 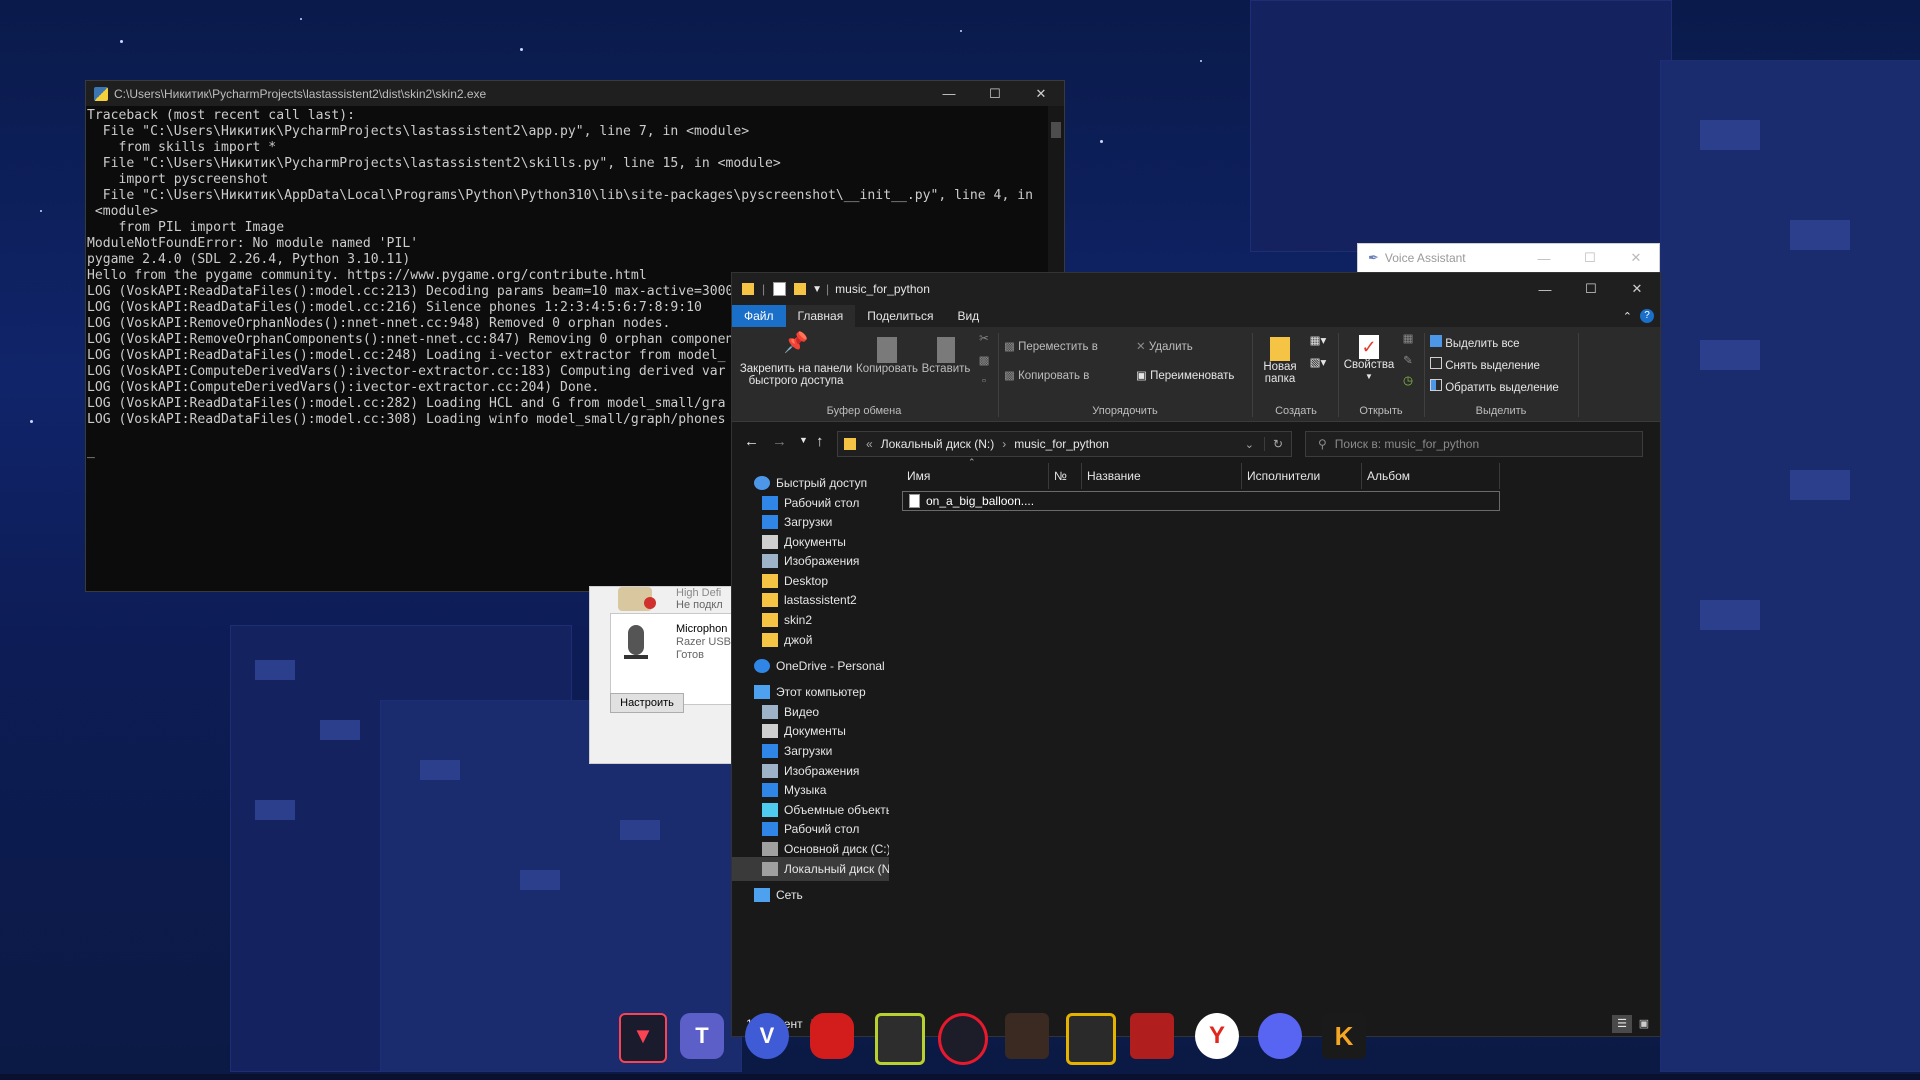 I want to click on breadcrumb-folder: music_for_python, so click(x=1129, y=444).